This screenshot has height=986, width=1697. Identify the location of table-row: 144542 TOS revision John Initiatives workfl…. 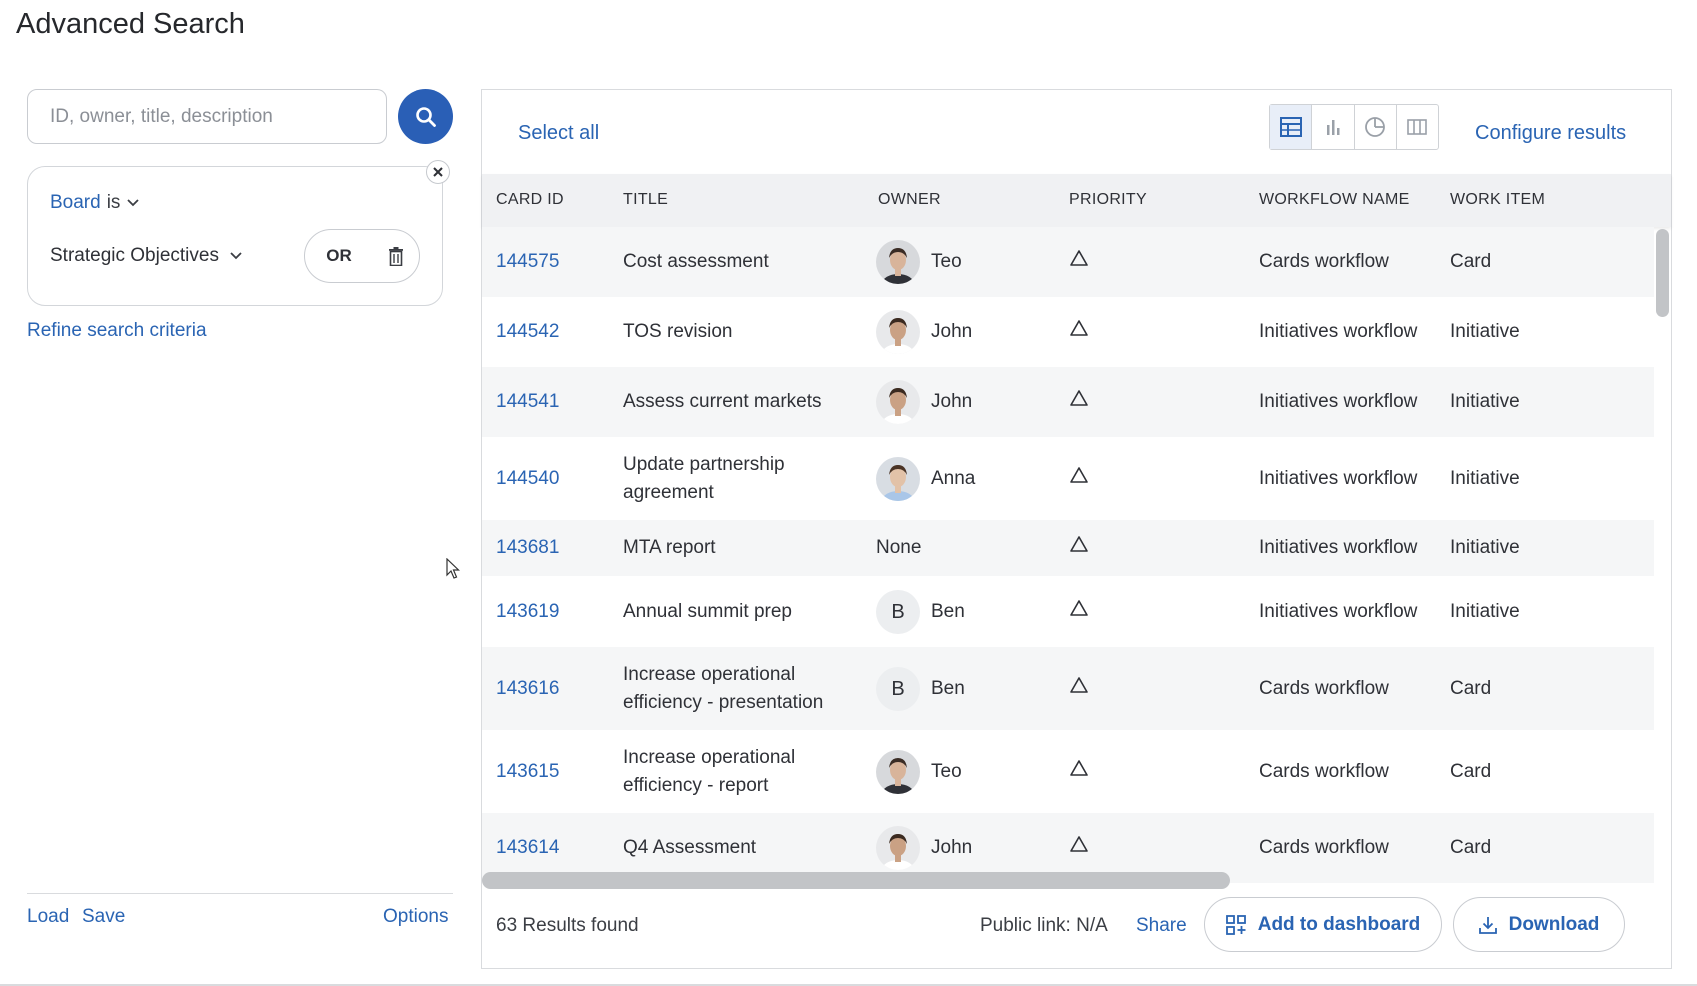
(1068, 332).